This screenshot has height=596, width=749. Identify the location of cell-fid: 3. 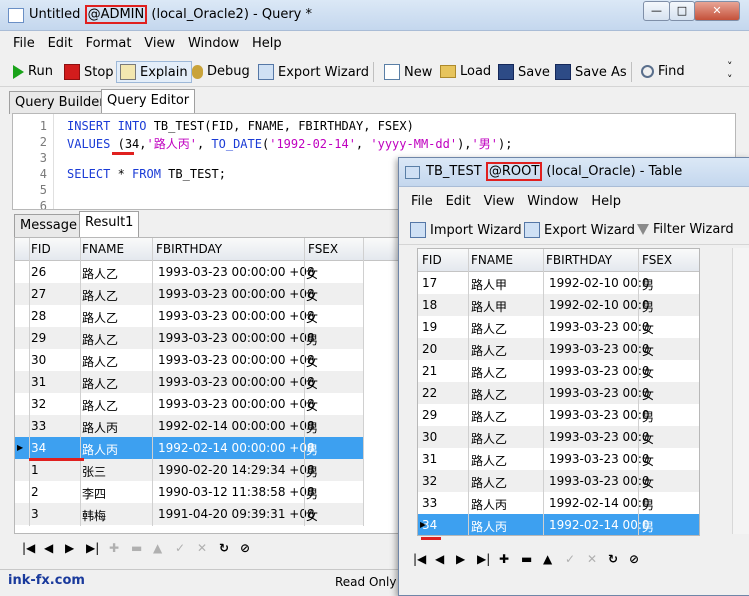
(35, 514).